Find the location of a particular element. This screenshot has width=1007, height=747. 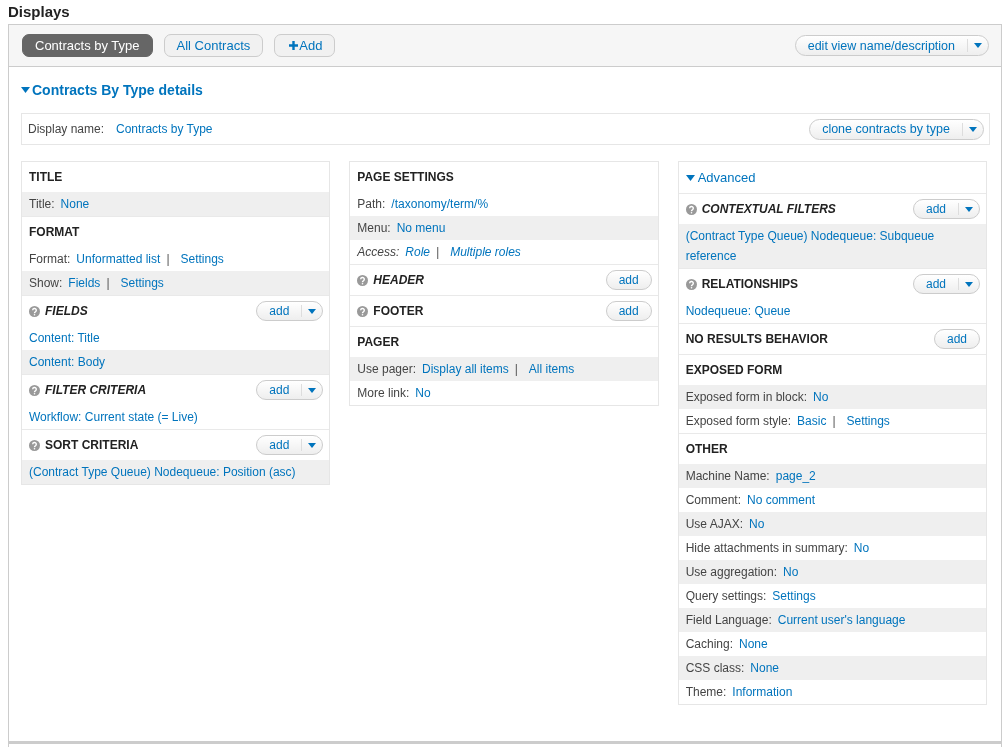

setting-link: Content: Title is located at coordinates (64, 338).